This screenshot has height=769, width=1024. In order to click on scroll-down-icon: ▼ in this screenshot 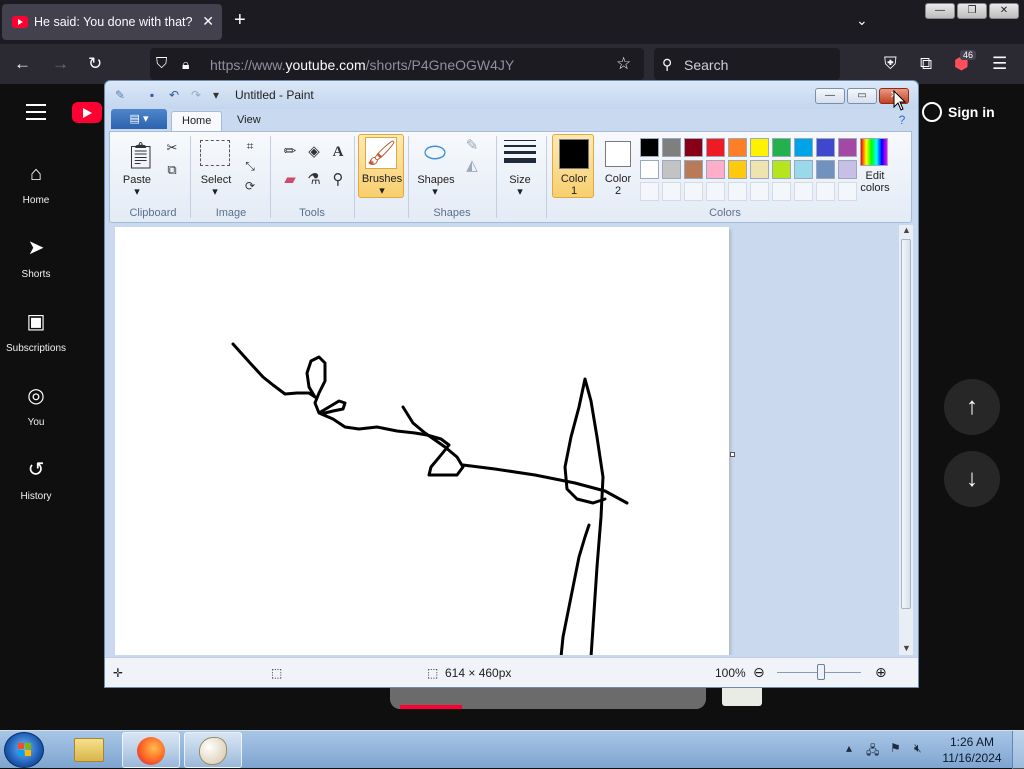, I will do `click(906, 648)`.